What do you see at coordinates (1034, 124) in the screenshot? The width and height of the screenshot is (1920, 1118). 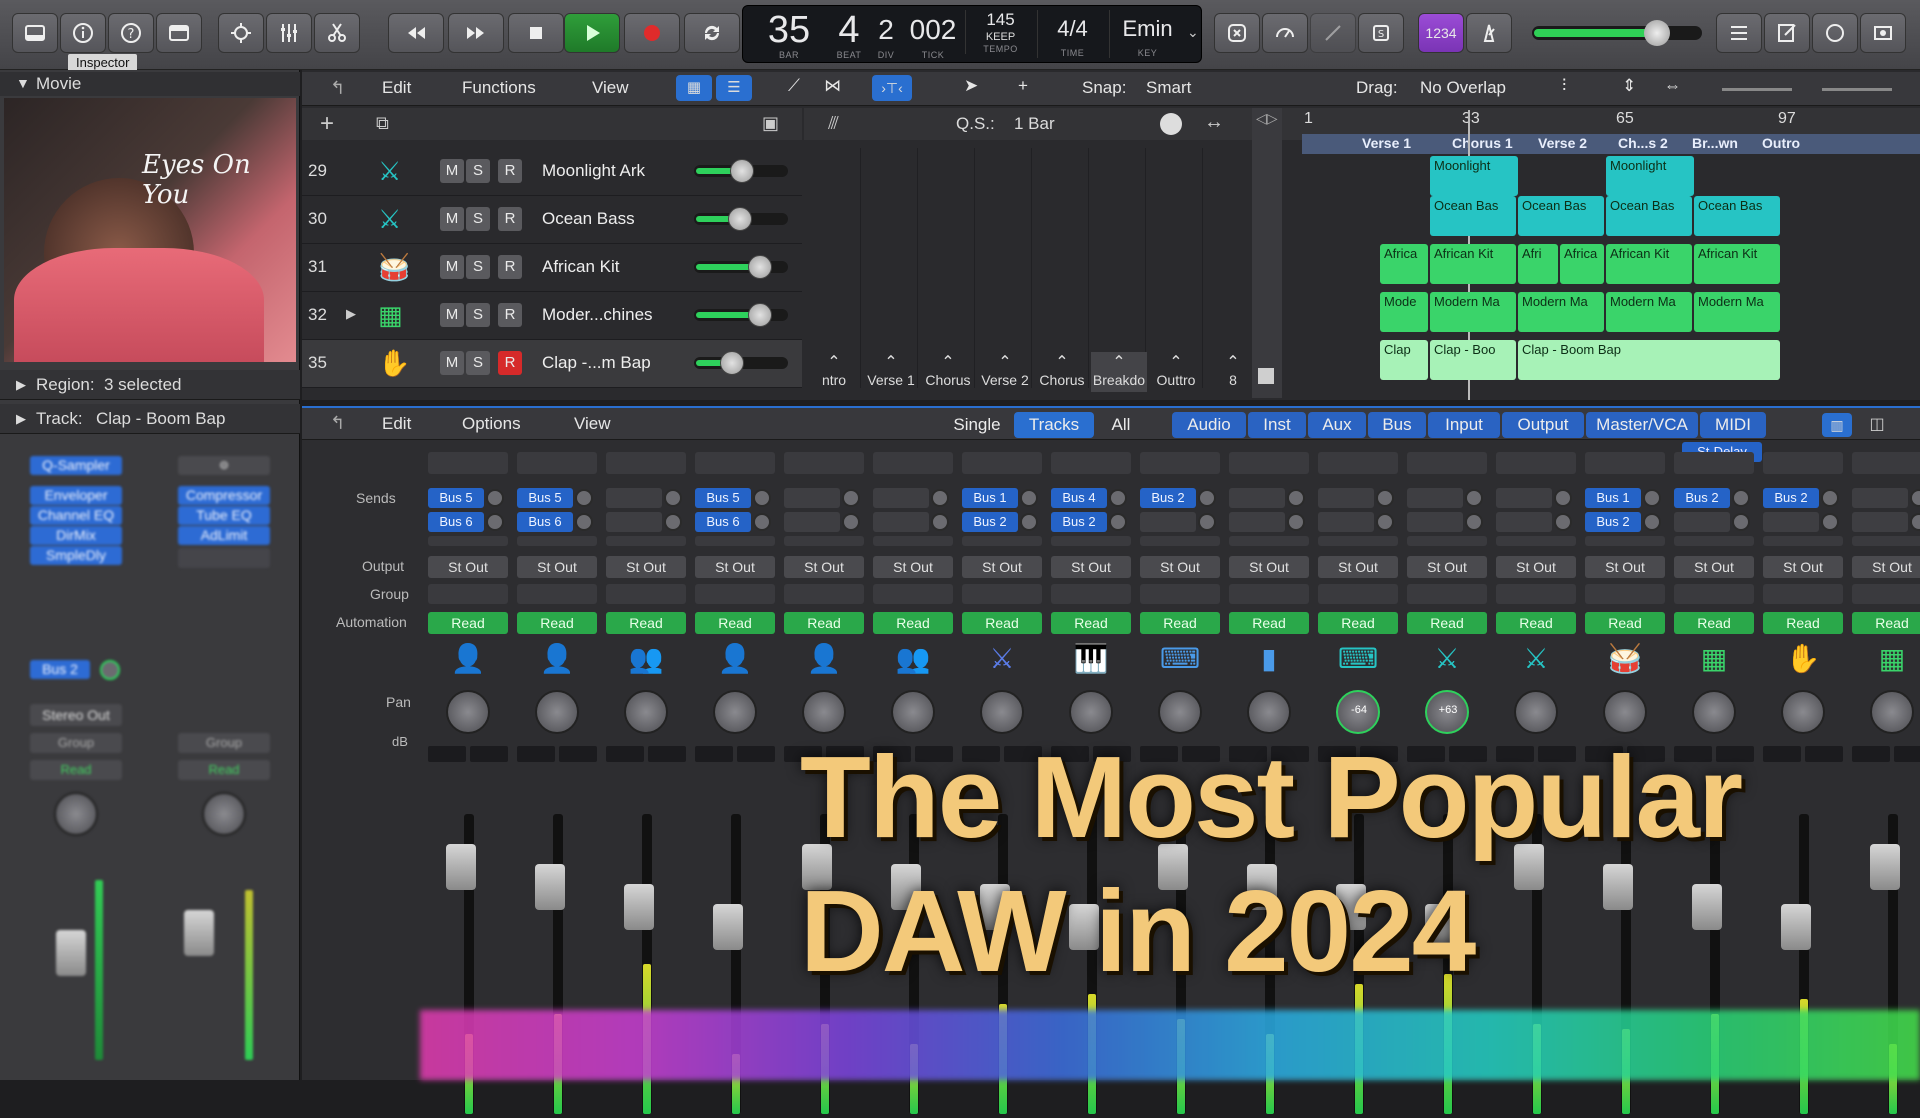 I see `qs-value: 1 Bar` at bounding box center [1034, 124].